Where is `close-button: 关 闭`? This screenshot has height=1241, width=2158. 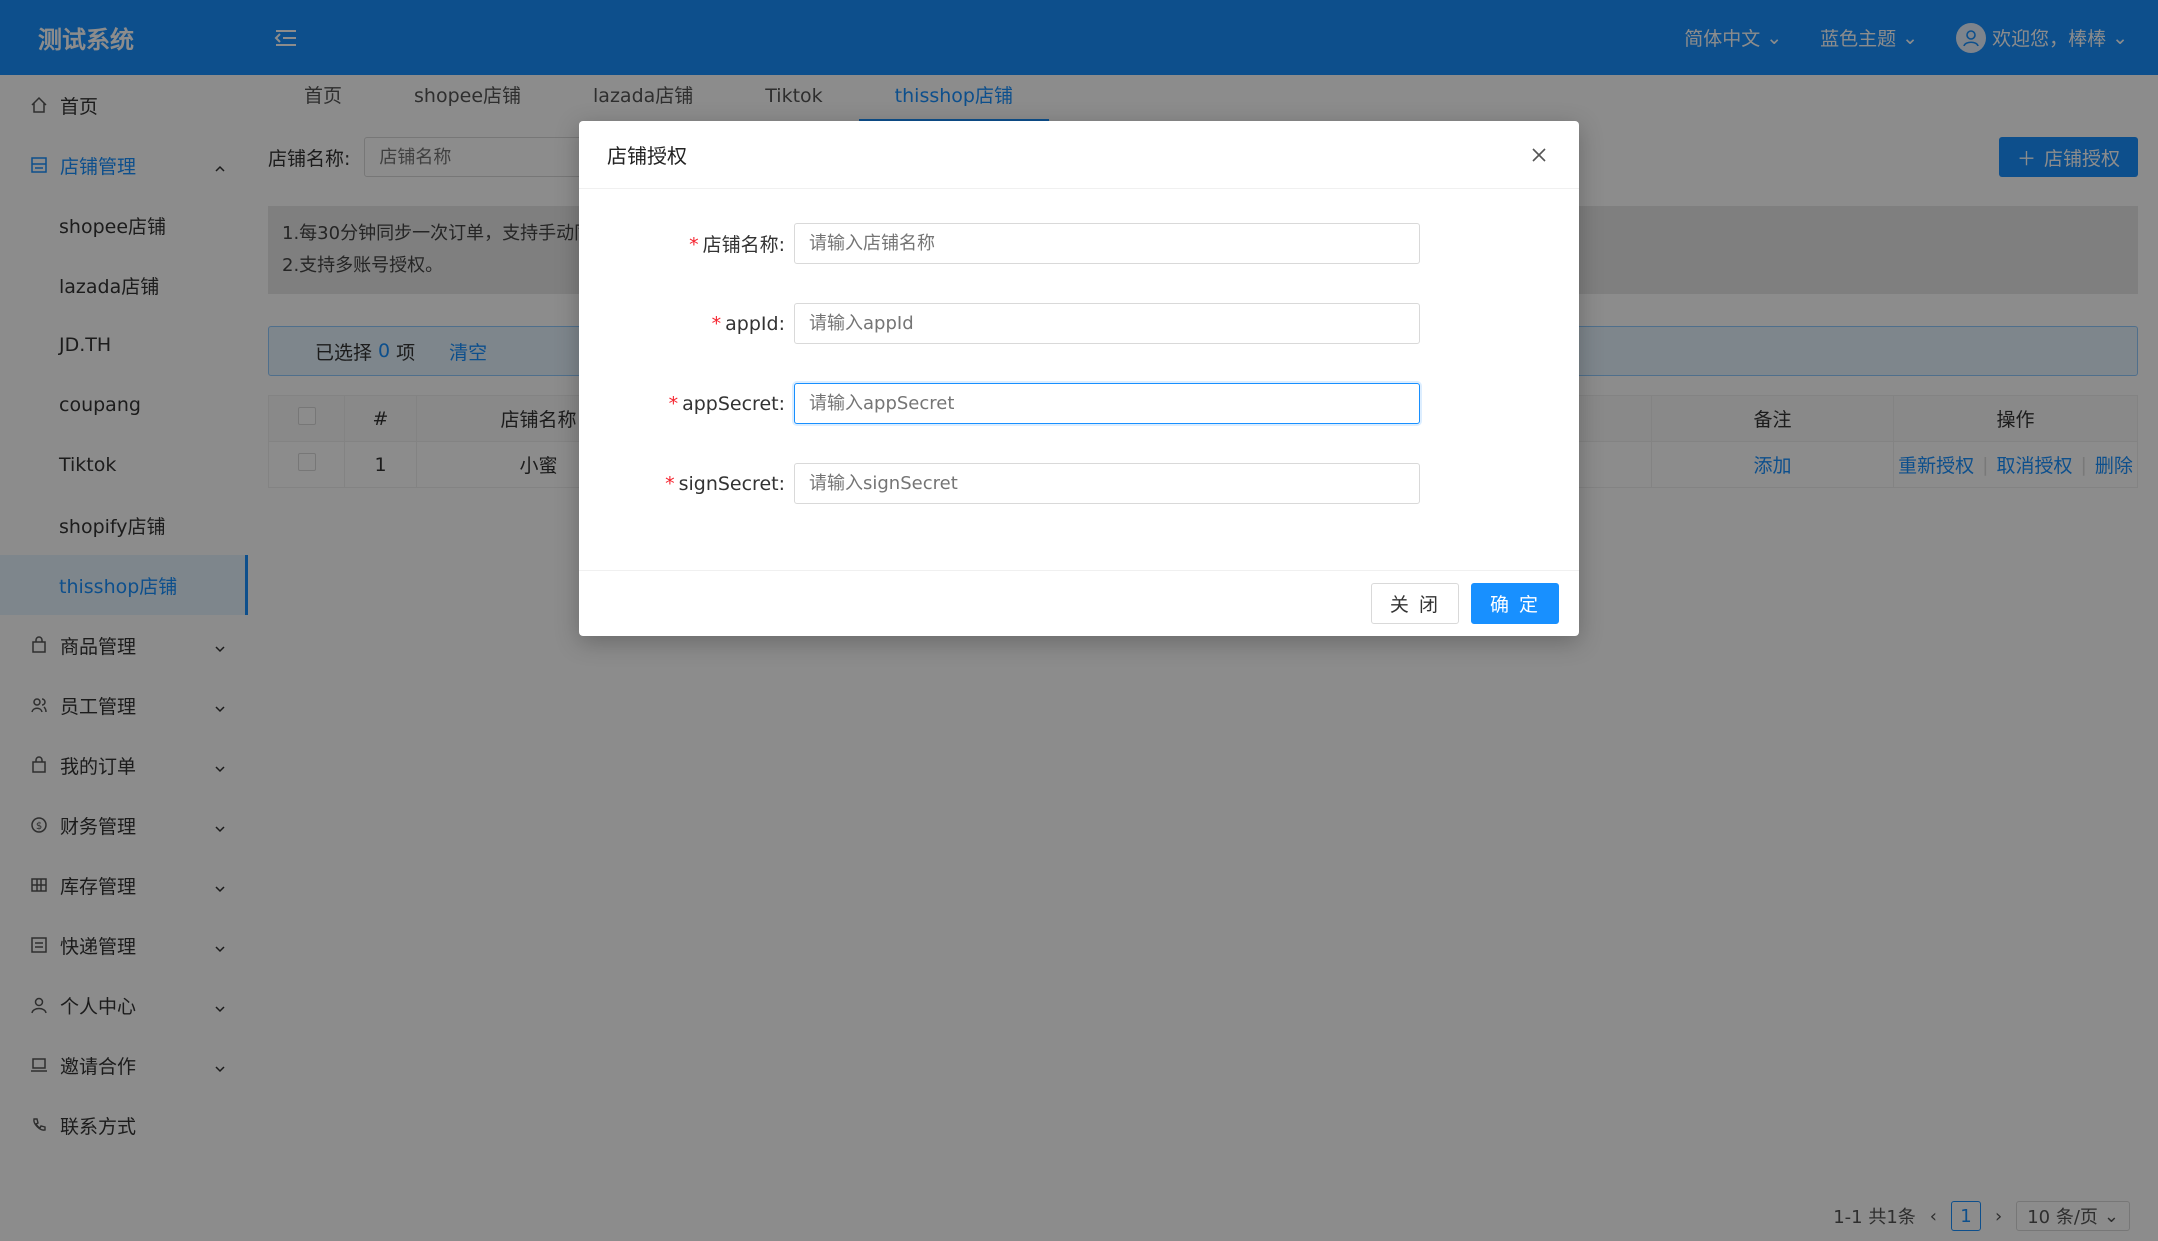 close-button: 关 闭 is located at coordinates (1414, 603).